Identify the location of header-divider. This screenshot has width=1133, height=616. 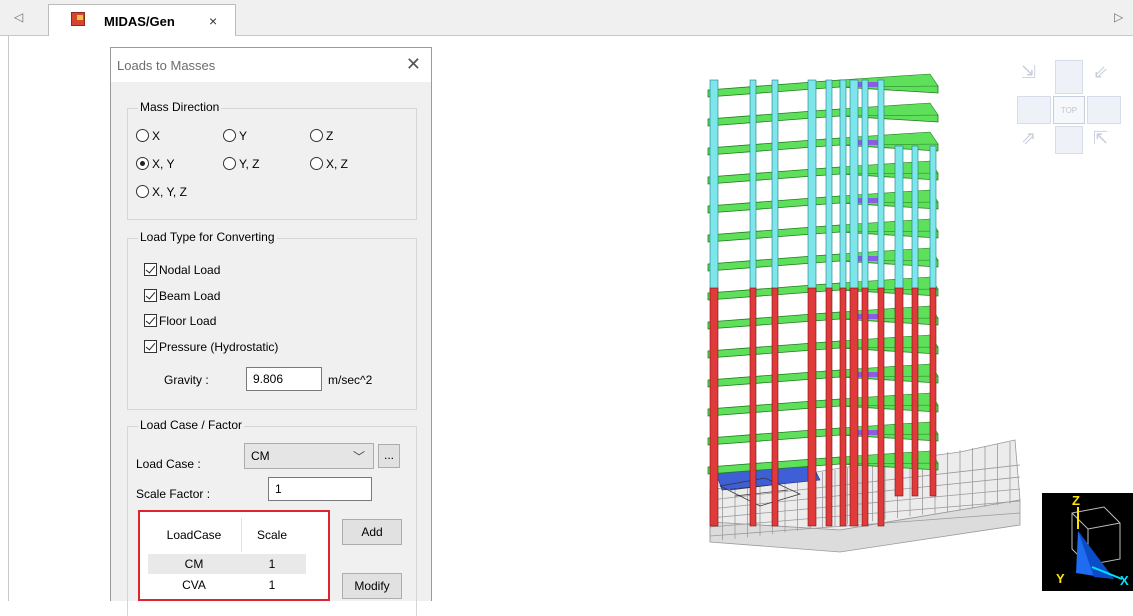
(241, 535).